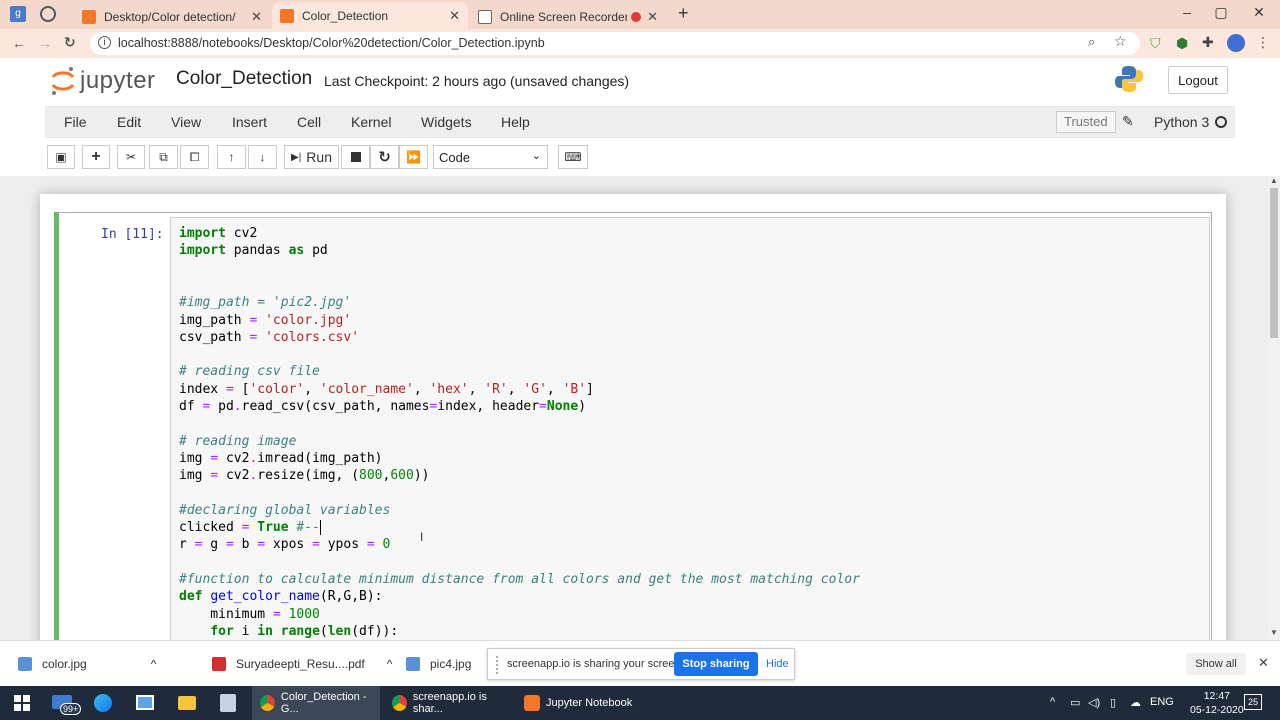 This screenshot has height=720, width=1280. What do you see at coordinates (580, 703) in the screenshot?
I see `taskbar-app-jupyter: Jupyter Notebook` at bounding box center [580, 703].